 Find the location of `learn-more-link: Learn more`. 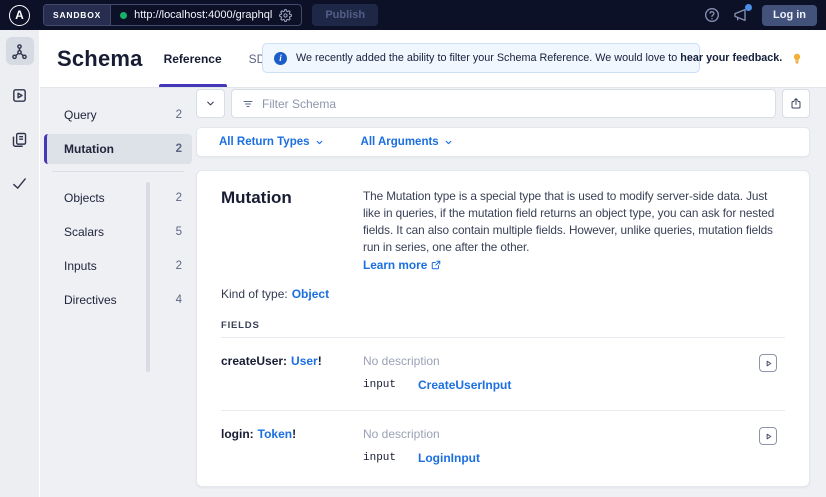

learn-more-link: Learn more is located at coordinates (402, 265).